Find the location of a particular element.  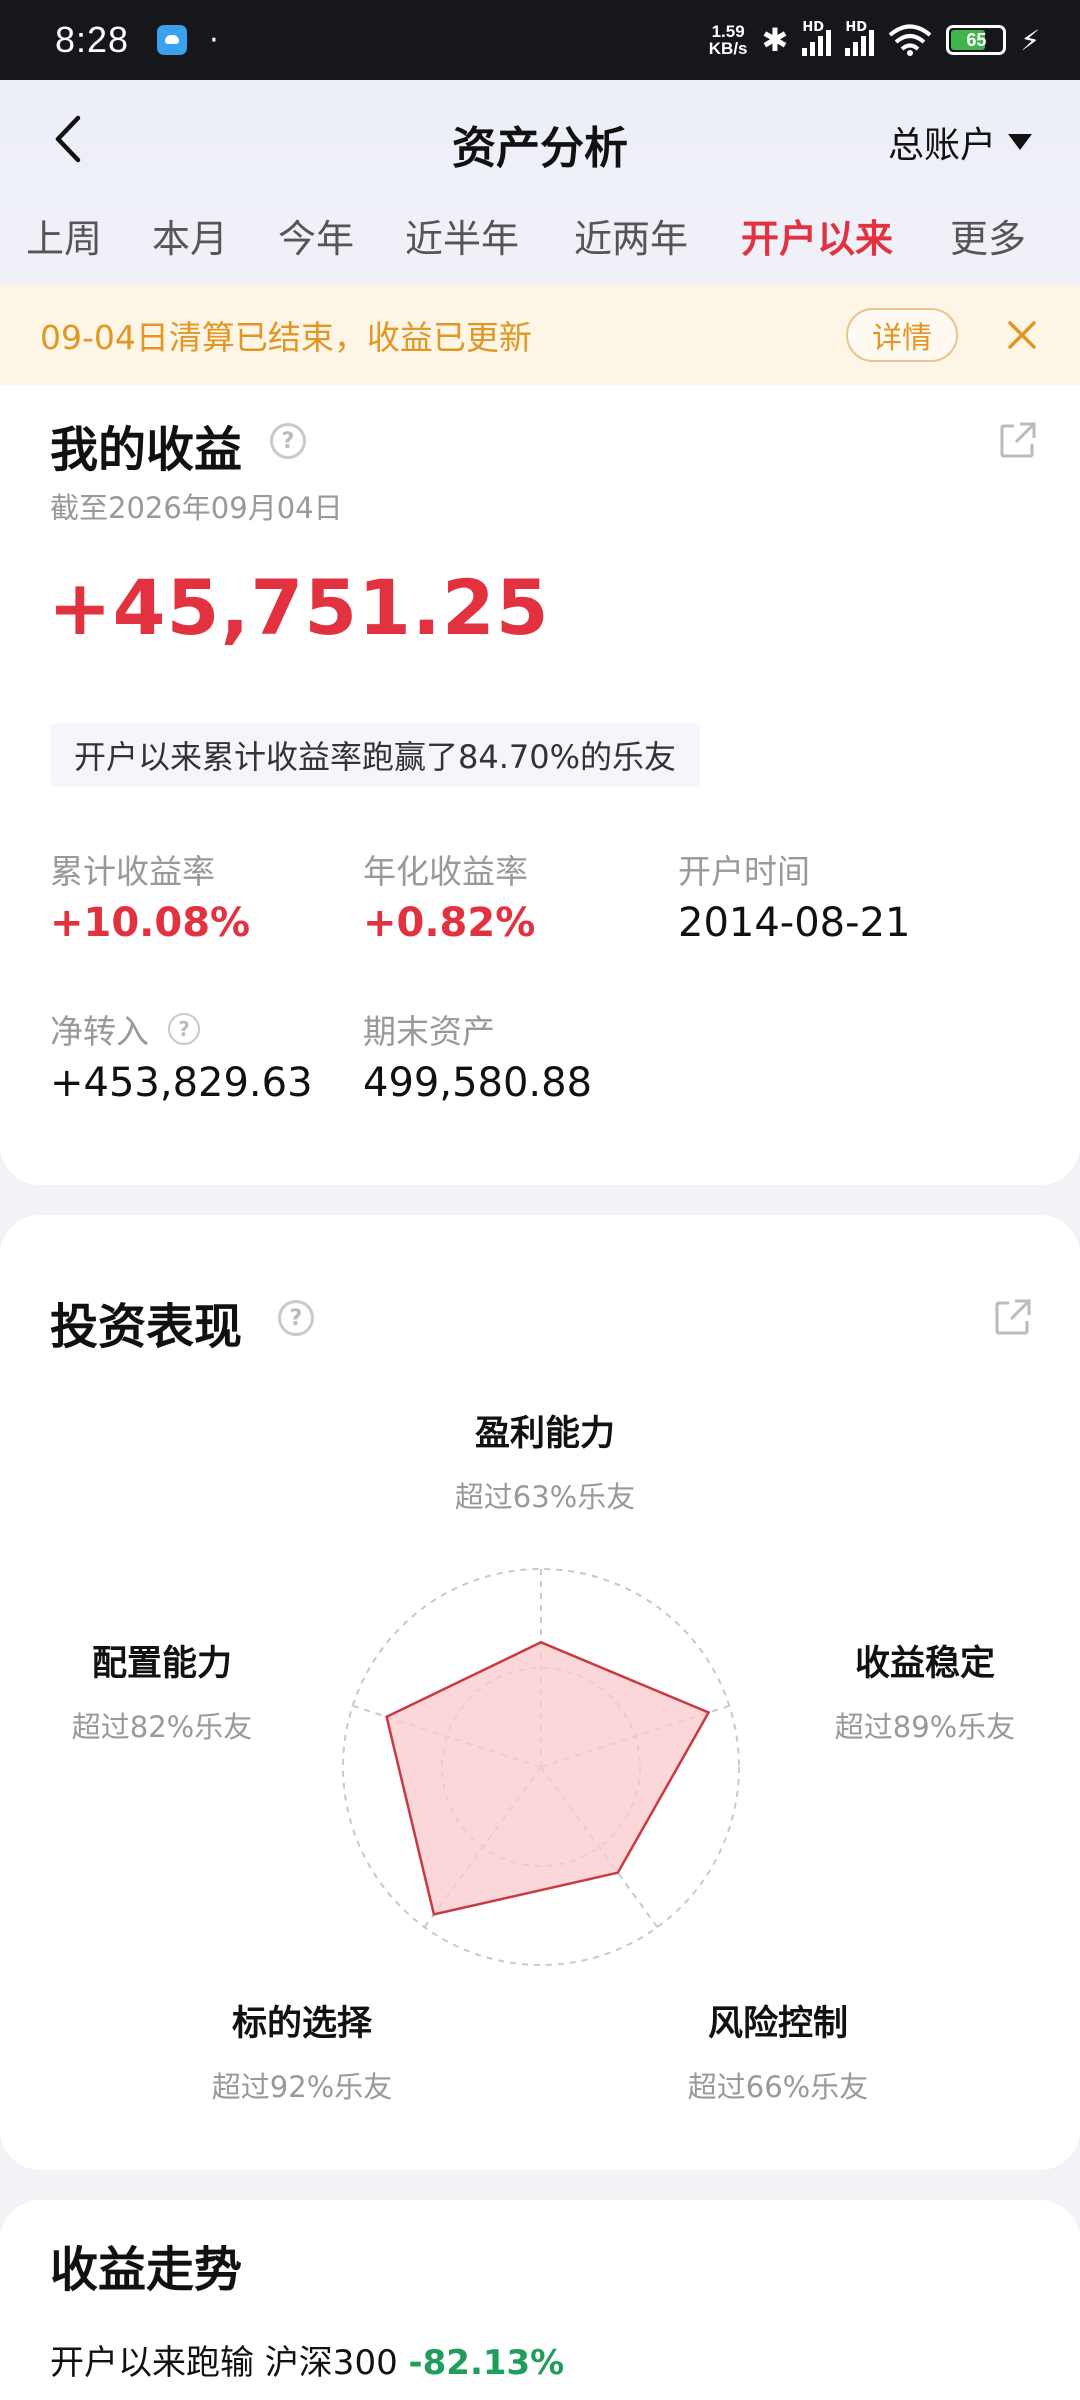

status-icons: 1.59 KB/s ✱ HD HD 65 ⚡ is located at coordinates (874, 39).